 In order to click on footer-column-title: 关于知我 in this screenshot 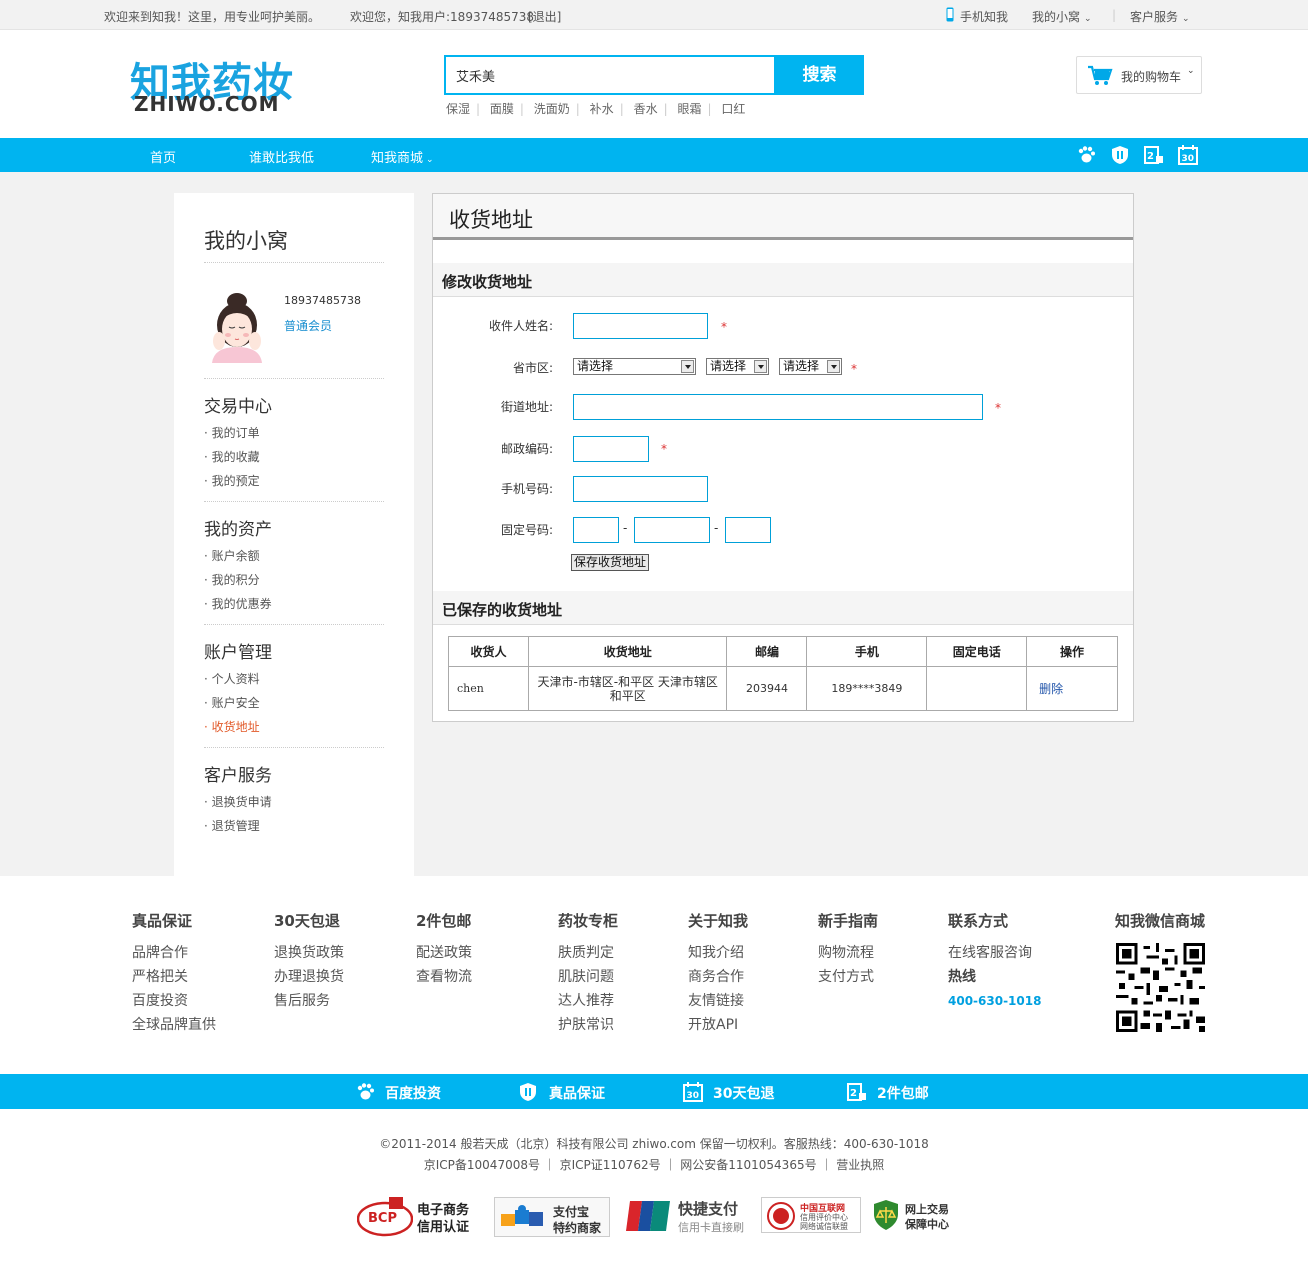, I will do `click(718, 921)`.